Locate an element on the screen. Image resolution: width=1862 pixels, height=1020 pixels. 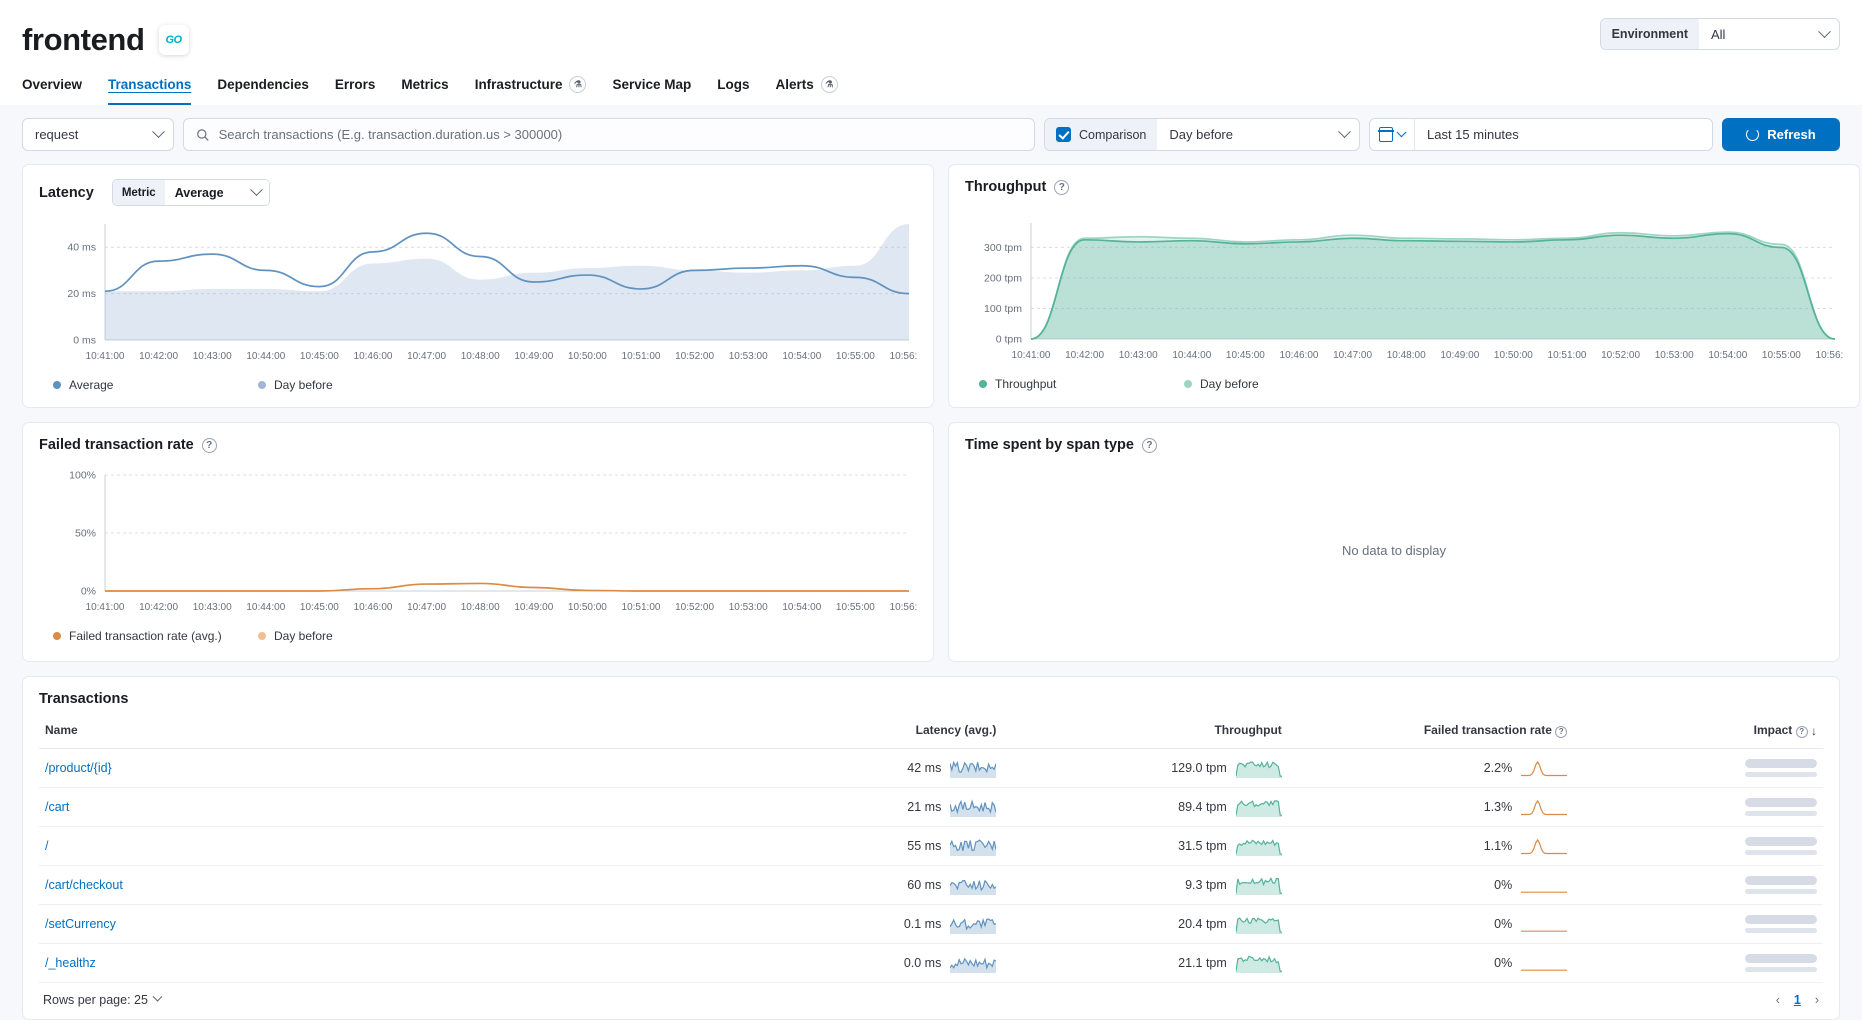
refresh-button: Refresh is located at coordinates (1781, 134).